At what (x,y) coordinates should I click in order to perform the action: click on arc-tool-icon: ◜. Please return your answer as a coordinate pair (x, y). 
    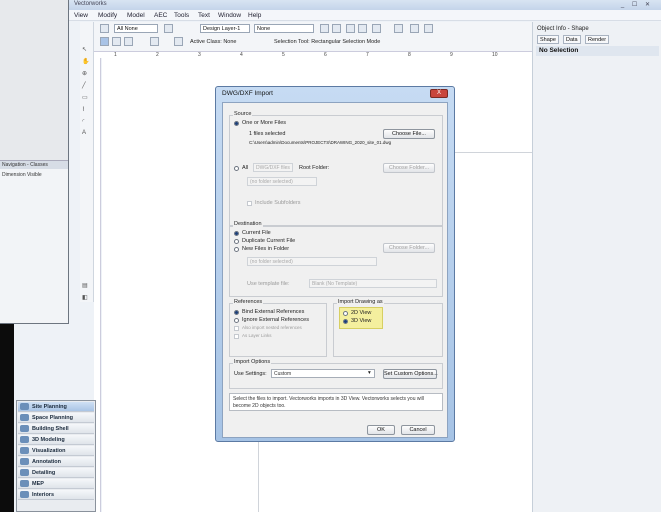
    Looking at the image, I should click on (86, 121).